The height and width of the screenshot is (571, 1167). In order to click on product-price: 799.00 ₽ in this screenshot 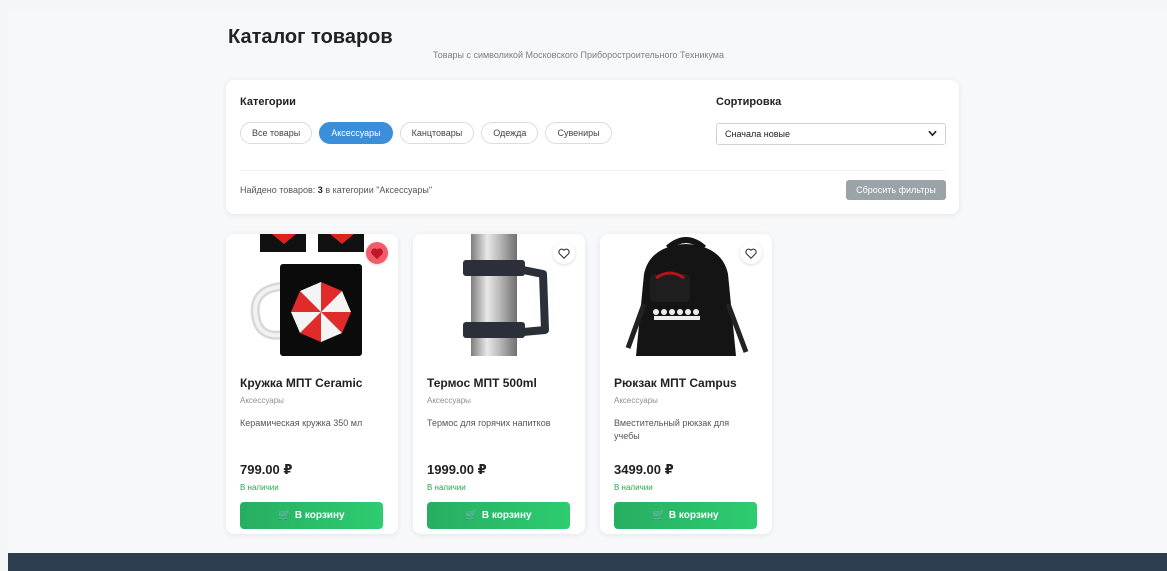, I will do `click(266, 469)`.